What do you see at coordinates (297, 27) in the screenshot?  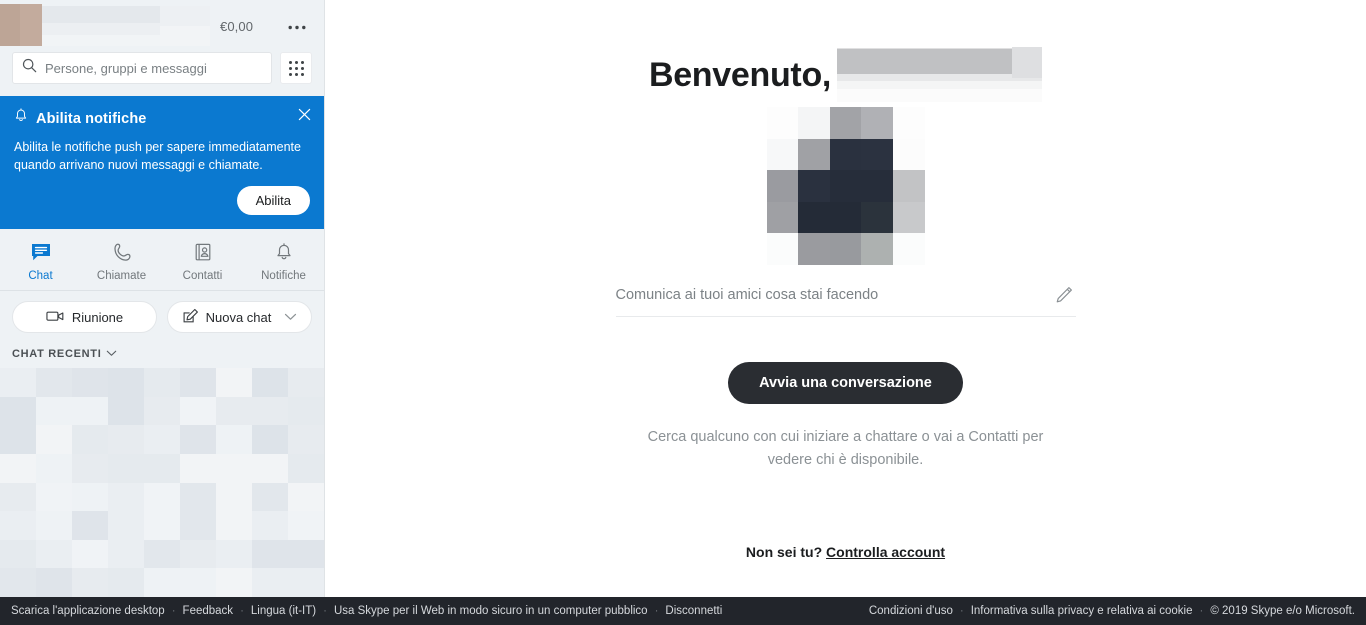 I see `more-options-button` at bounding box center [297, 27].